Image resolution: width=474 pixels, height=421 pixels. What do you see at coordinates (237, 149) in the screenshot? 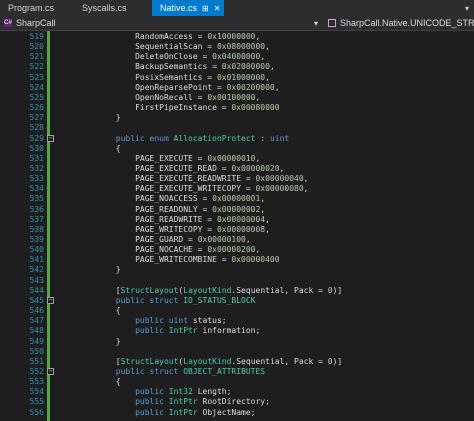
I see `code-line: 530 {` at bounding box center [237, 149].